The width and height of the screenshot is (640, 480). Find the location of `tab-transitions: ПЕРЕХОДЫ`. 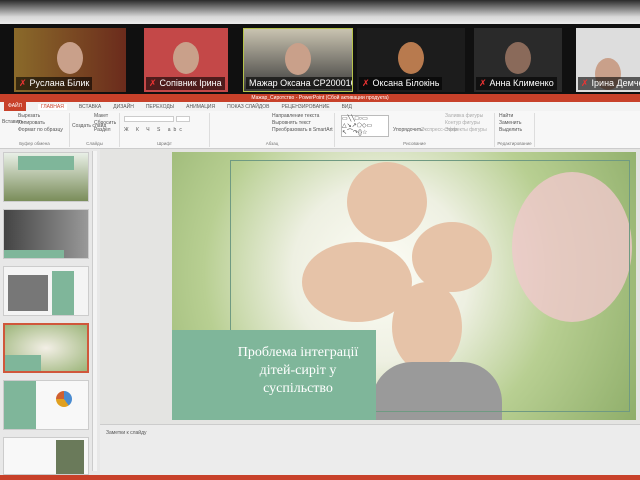

tab-transitions: ПЕРЕХОДЫ is located at coordinates (160, 107).